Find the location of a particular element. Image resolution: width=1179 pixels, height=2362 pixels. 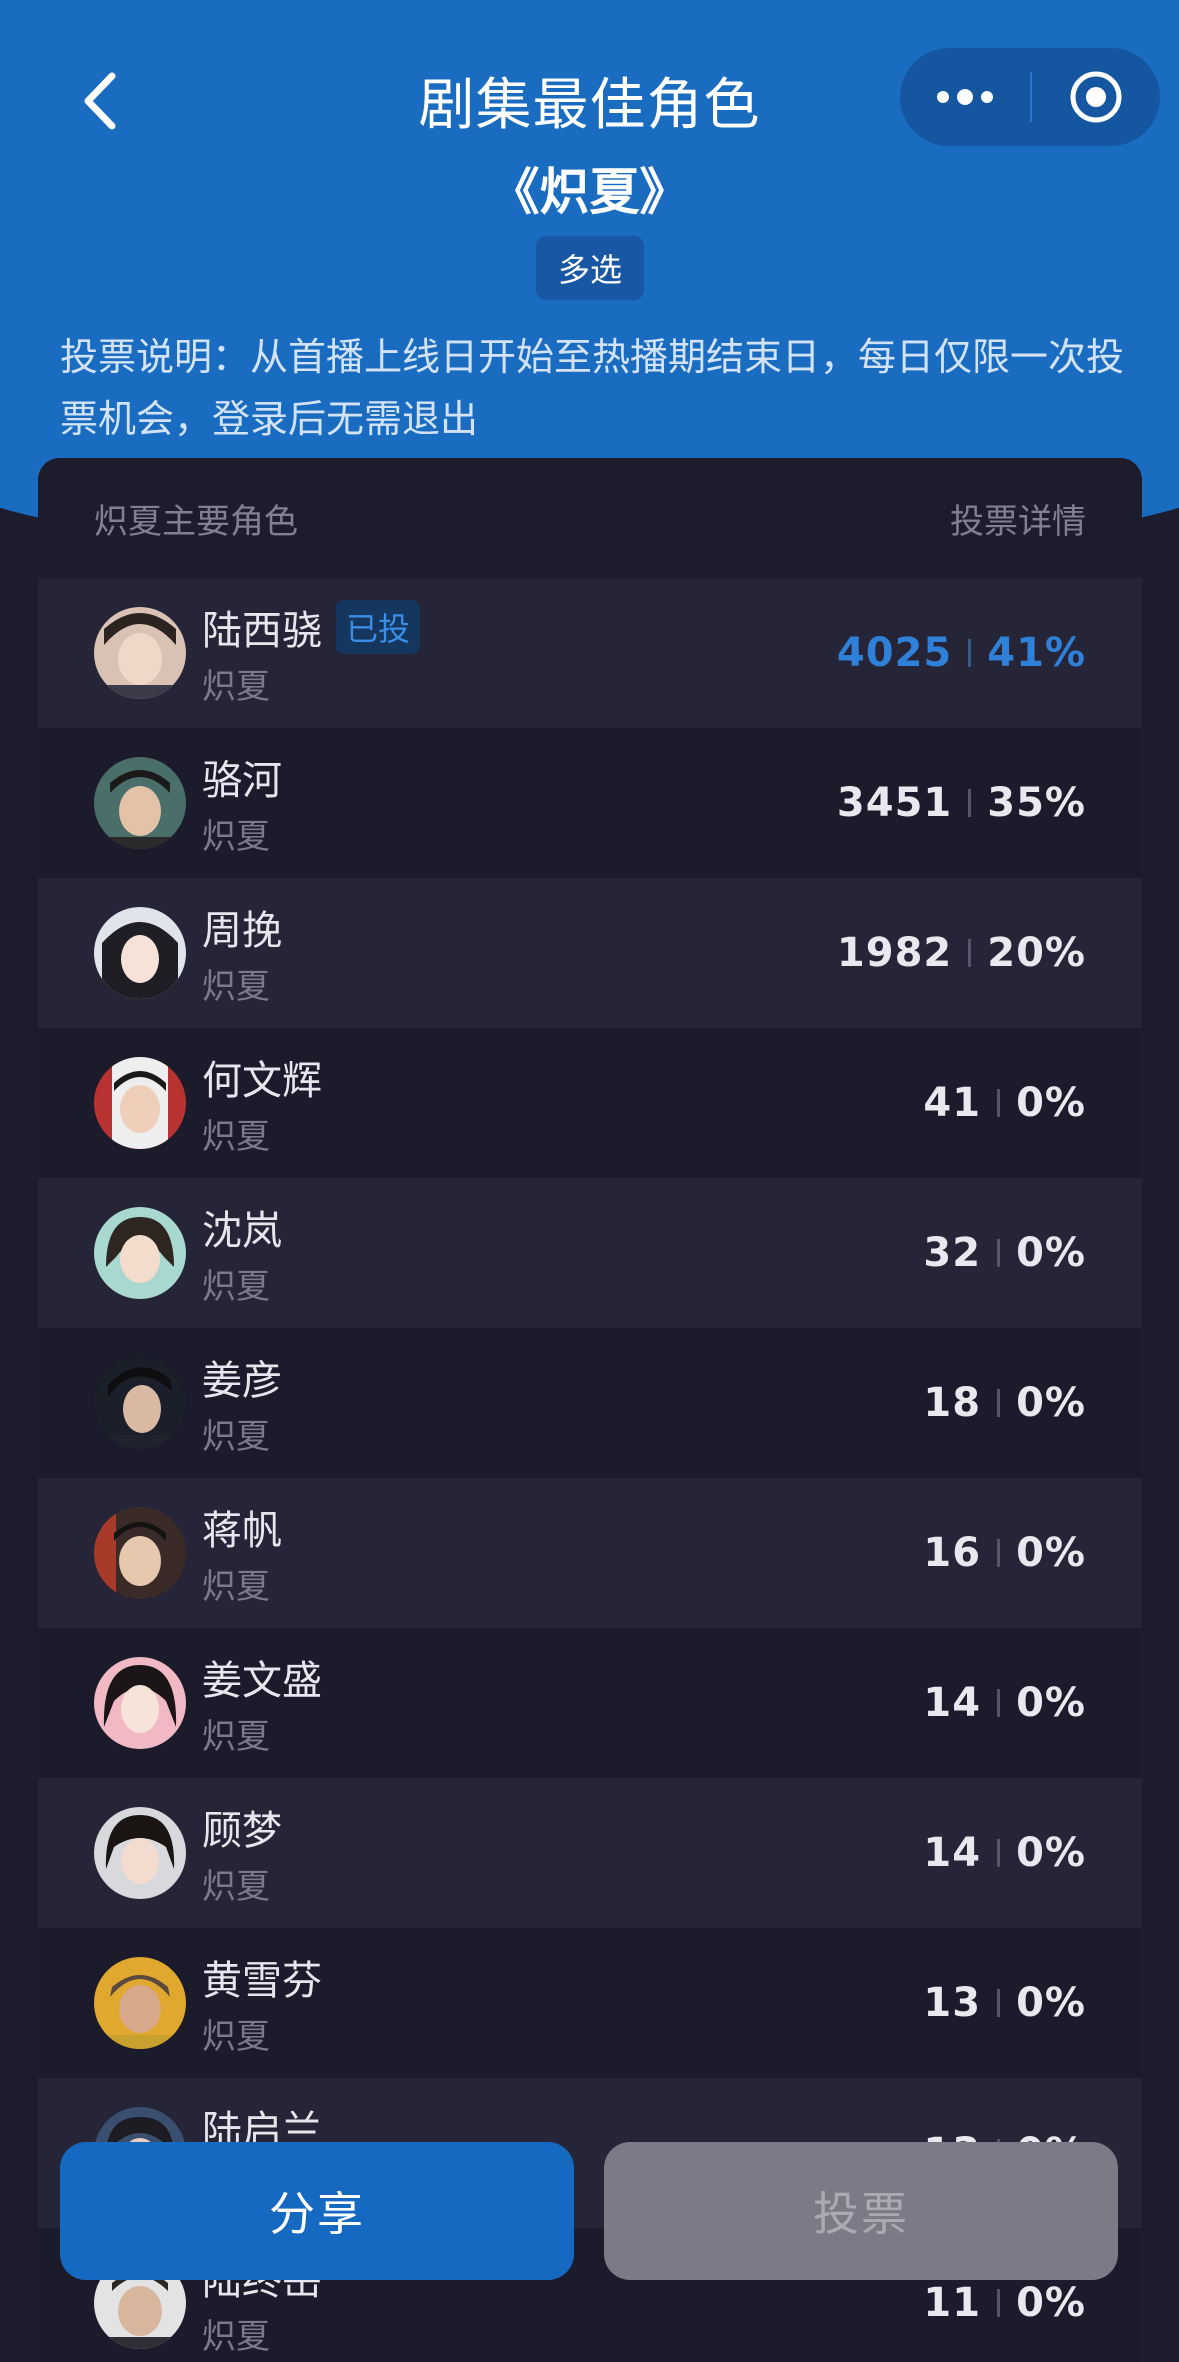

candidate-name: 沈岚 is located at coordinates (242, 1230).